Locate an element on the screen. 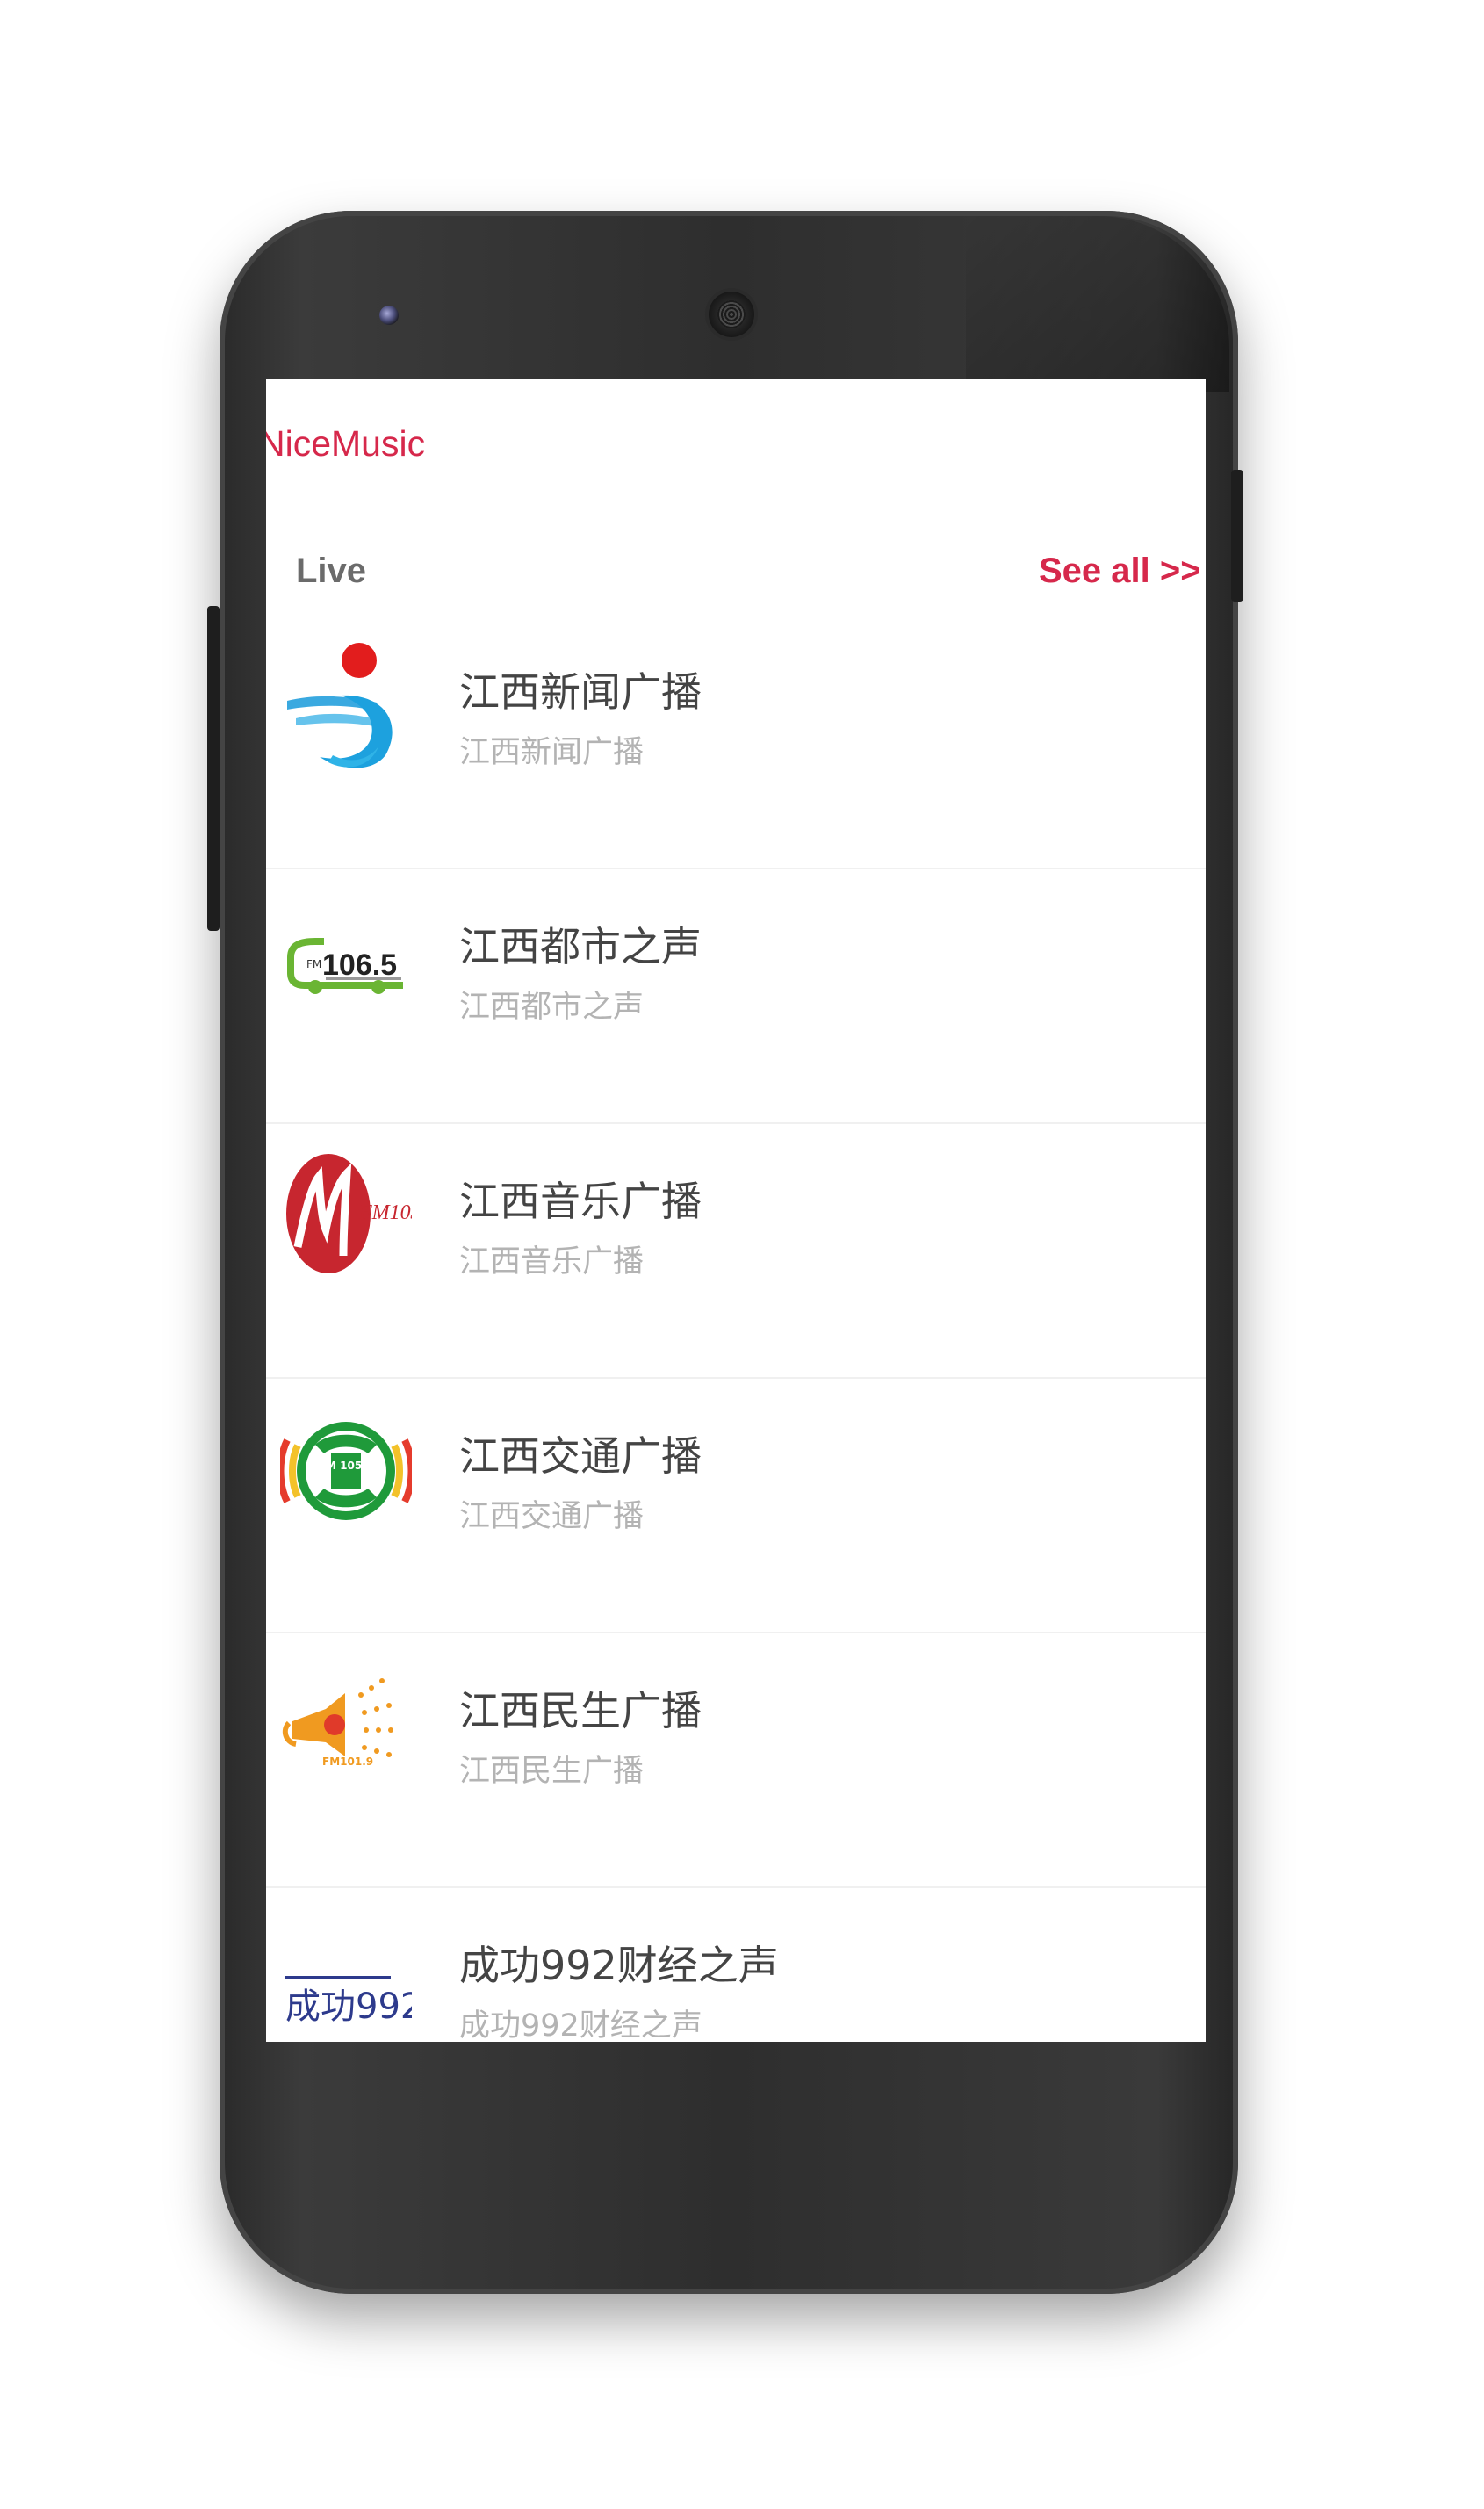 The width and height of the screenshot is (1484, 2509). station-item: FM 106.5 江西都市之声 江西都市之声 is located at coordinates (736, 996).